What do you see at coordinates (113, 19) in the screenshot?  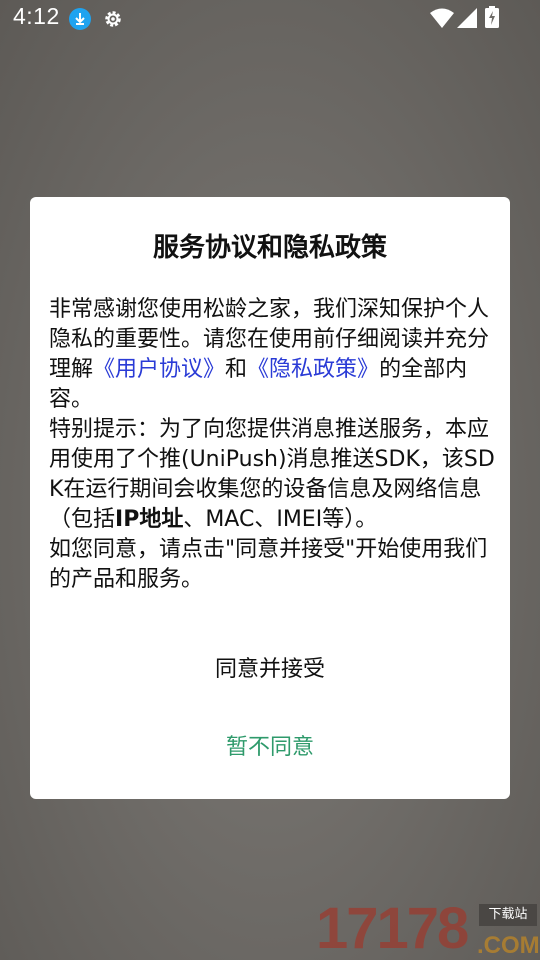 I see `gear-icon` at bounding box center [113, 19].